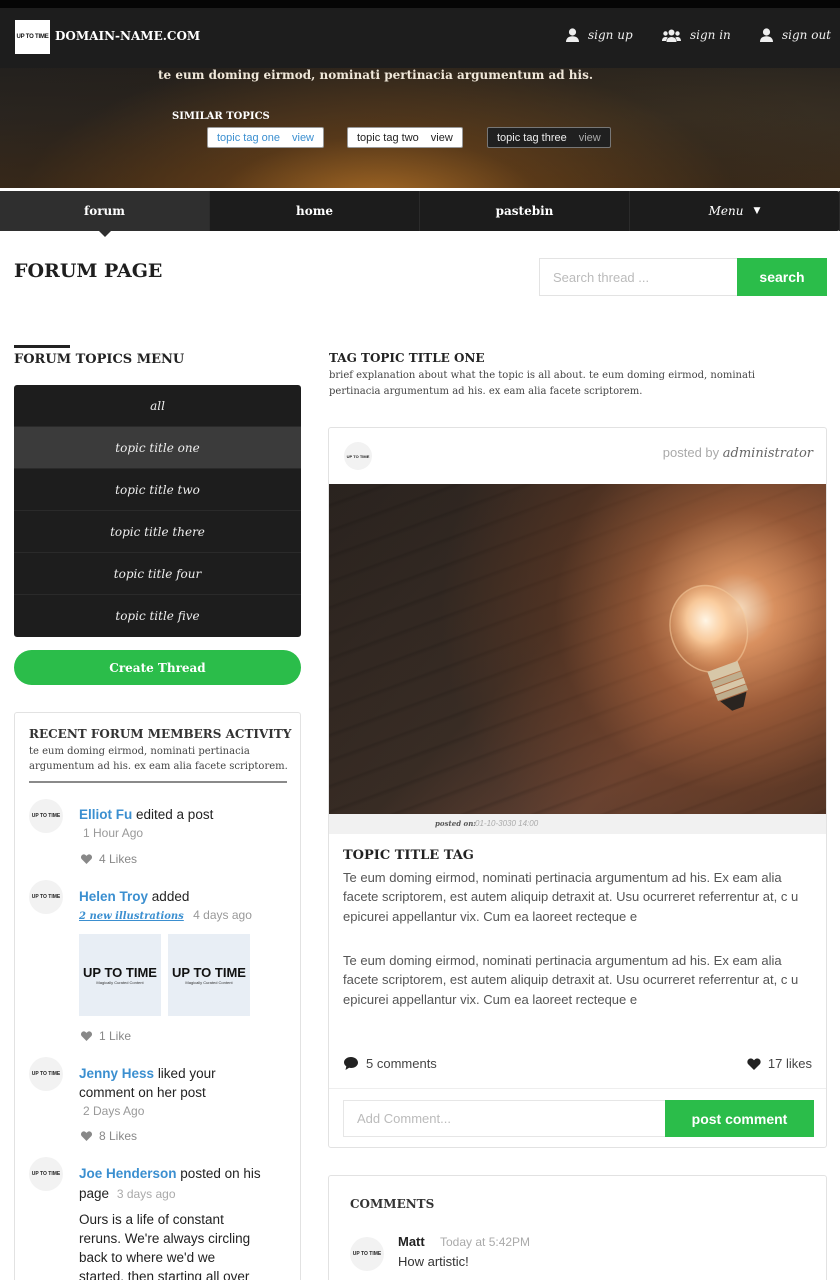 The width and height of the screenshot is (840, 1280). I want to click on topic-tag-one: topic tag one view, so click(266, 137).